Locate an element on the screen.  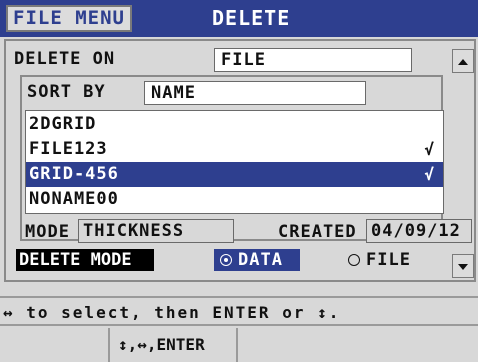
file-name: FILE123 is located at coordinates (68, 149).